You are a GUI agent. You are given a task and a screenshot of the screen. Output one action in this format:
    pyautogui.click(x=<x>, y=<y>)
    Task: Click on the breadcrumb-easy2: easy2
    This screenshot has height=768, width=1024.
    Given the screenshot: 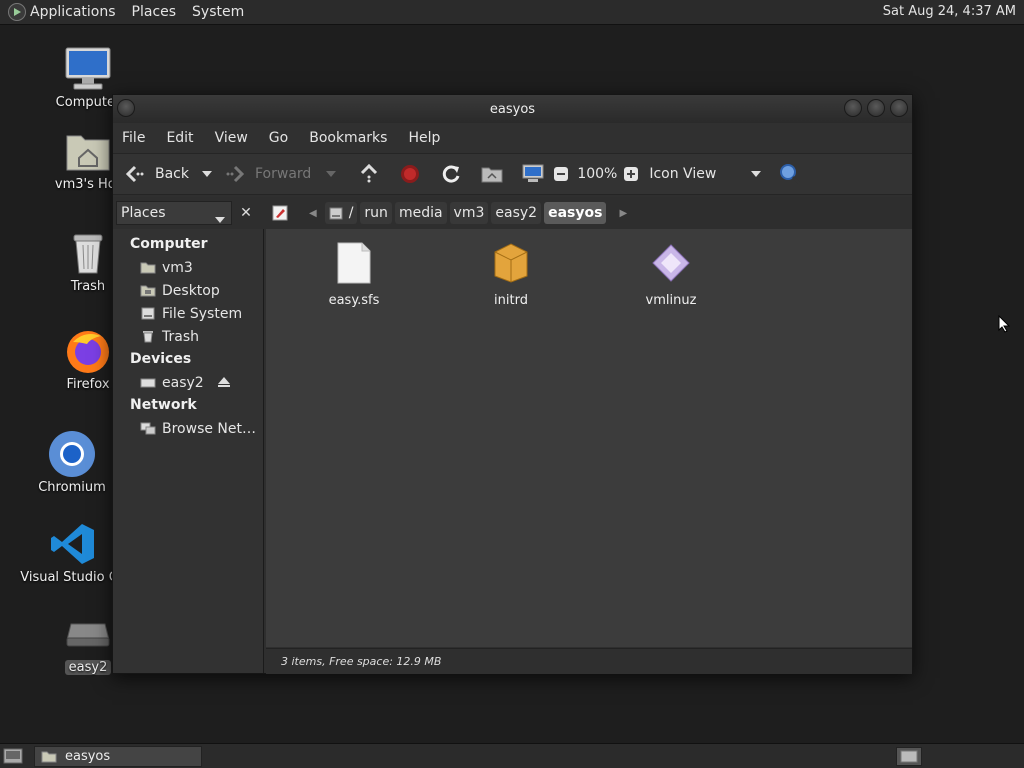 What is the action you would take?
    pyautogui.click(x=516, y=213)
    